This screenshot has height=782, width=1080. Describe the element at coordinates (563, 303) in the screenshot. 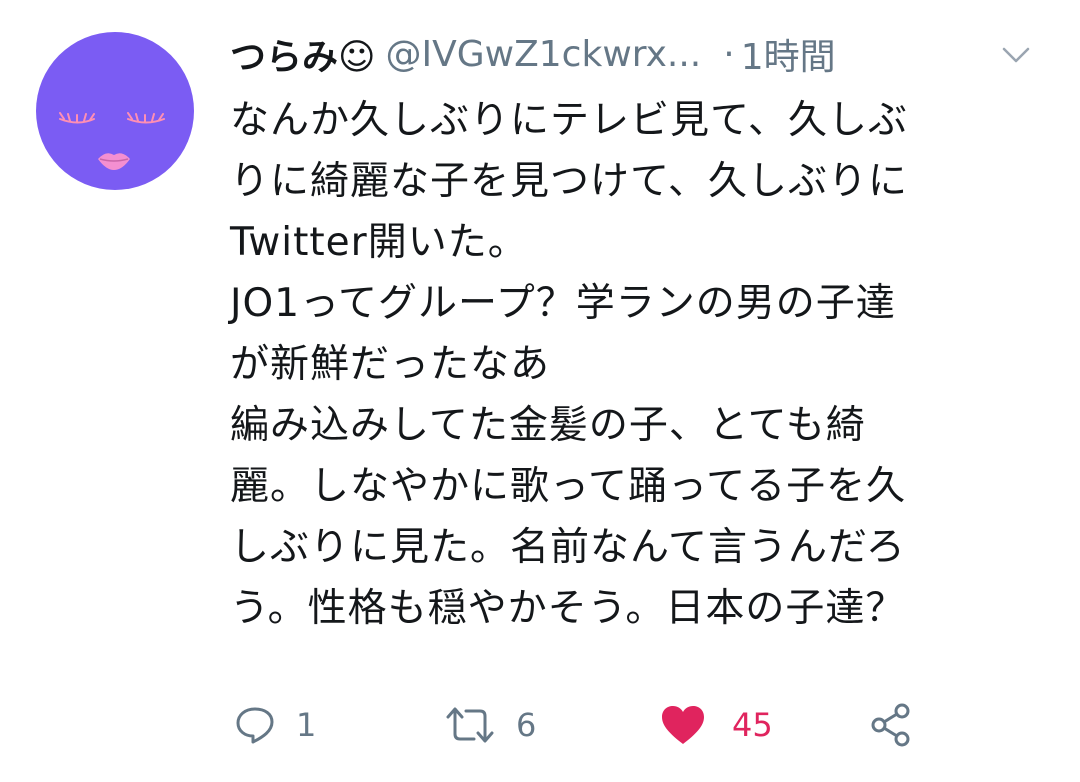

I see `tweet-text-line: JO1ってグループ？学ランの男の子達` at that location.